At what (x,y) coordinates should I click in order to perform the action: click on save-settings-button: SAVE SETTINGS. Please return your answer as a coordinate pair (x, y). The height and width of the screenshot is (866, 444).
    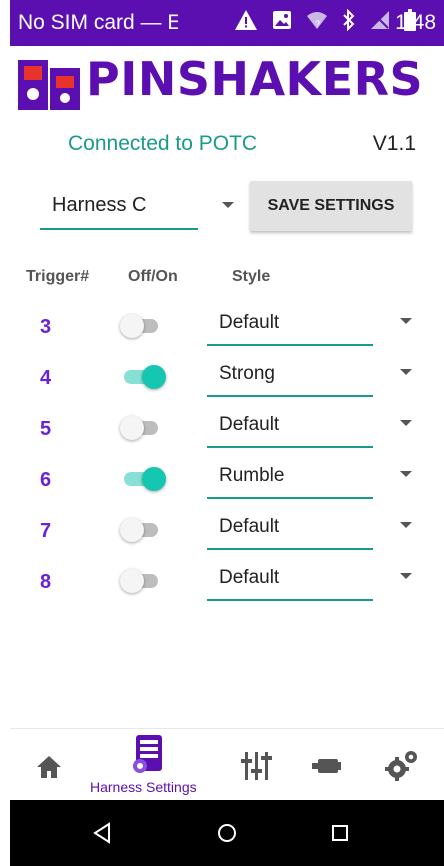
    Looking at the image, I should click on (331, 206).